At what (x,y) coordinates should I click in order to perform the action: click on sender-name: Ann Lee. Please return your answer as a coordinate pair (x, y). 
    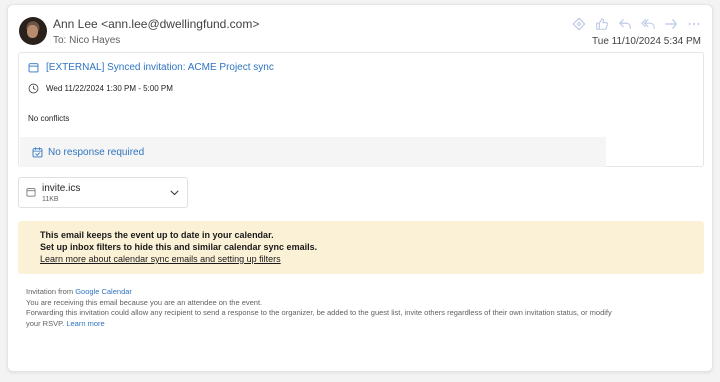
    Looking at the image, I should click on (75, 24).